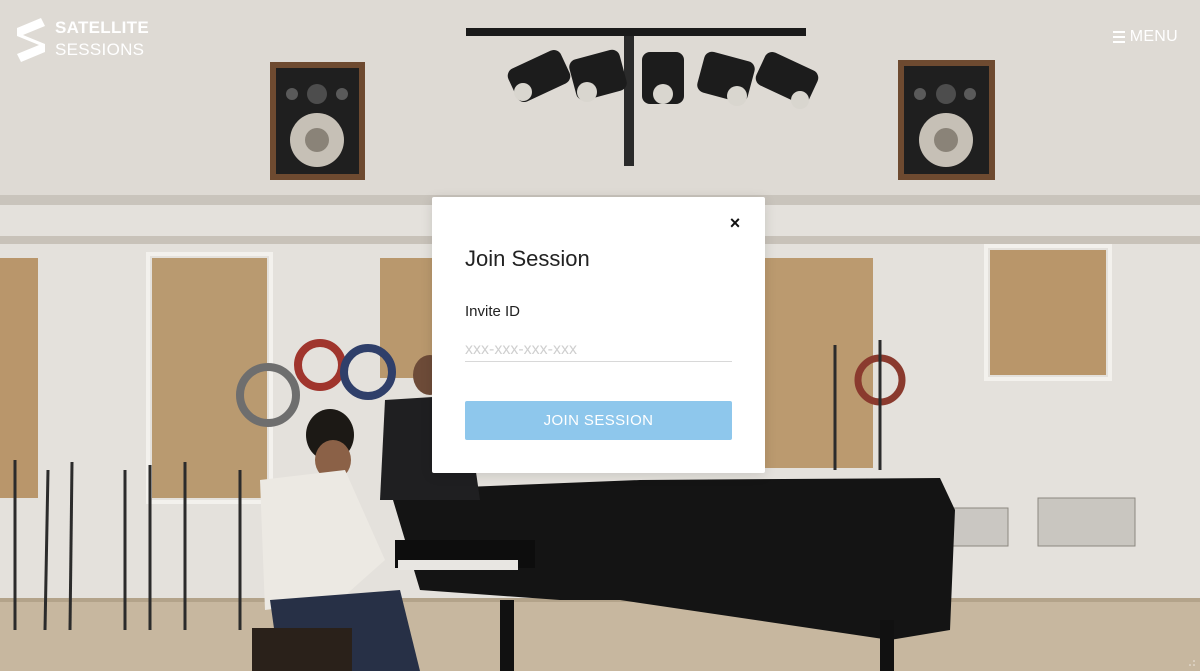  What do you see at coordinates (100, 49) in the screenshot?
I see `brand-name-line2: SESSIONS` at bounding box center [100, 49].